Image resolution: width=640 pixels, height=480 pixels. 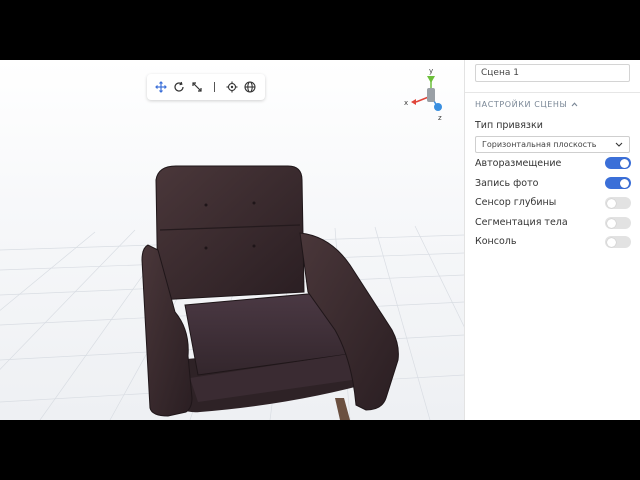 I want to click on depth-sensor-toggle, so click(x=618, y=203).